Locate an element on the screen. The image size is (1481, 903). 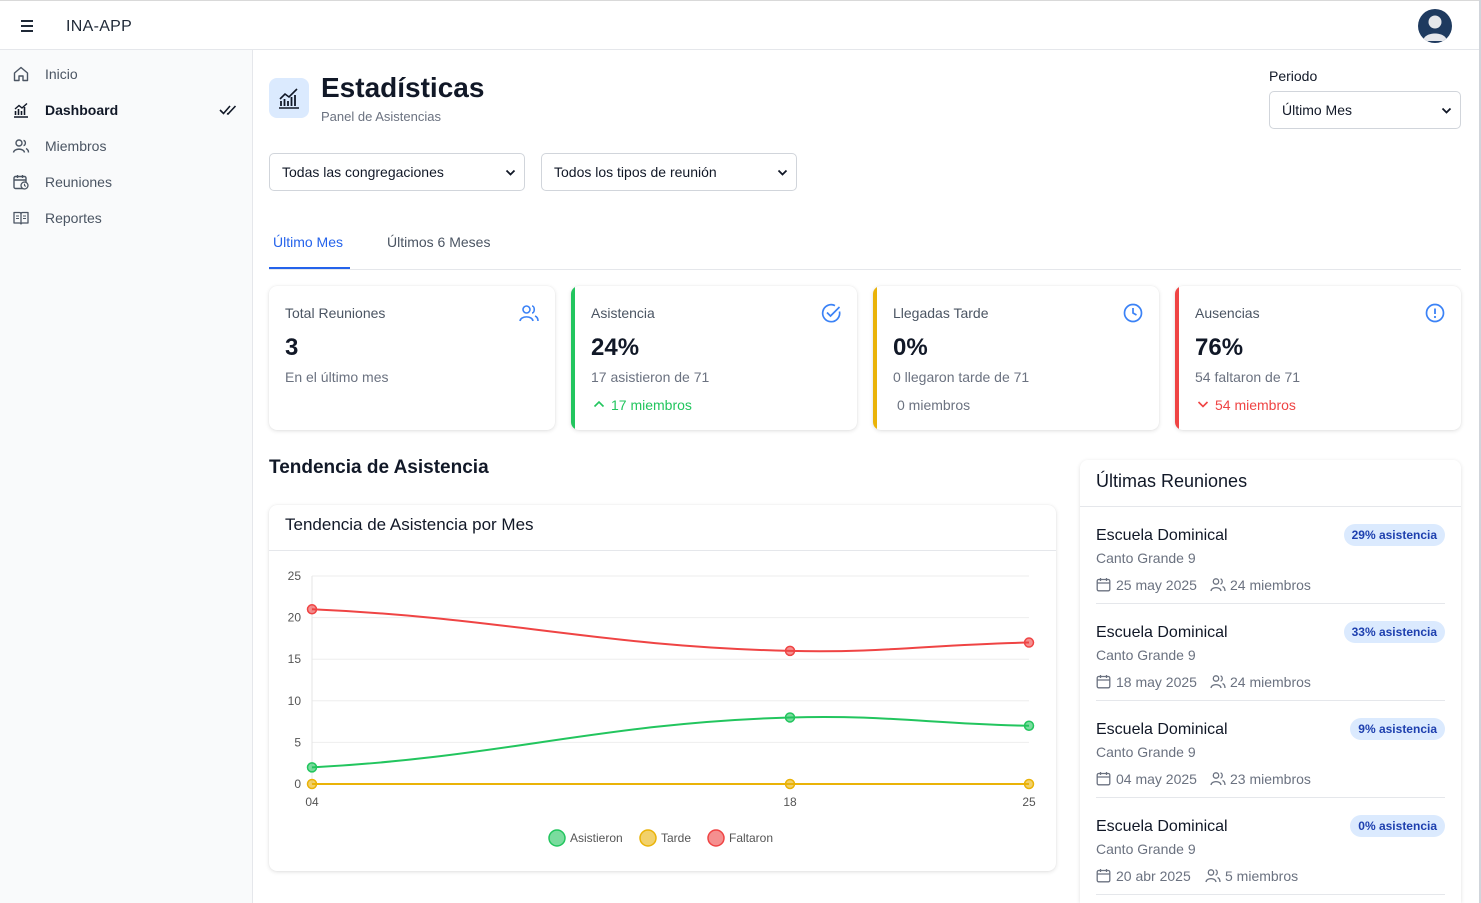
recent-title: Últimas Reuniones is located at coordinates (1172, 481).